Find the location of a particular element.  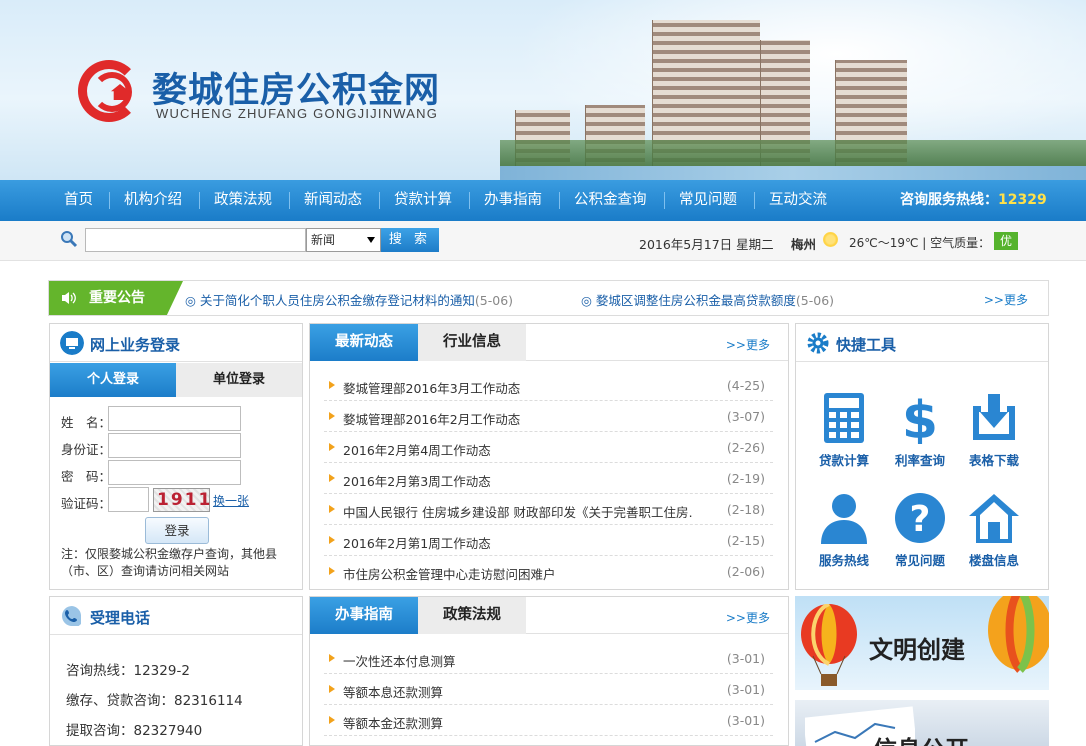

quick-tools-panel: 快捷工具 贷款计算 $ 利率查询 表格下载 服务热线 ? 常见问题 楼盘信息 is located at coordinates (922, 456).